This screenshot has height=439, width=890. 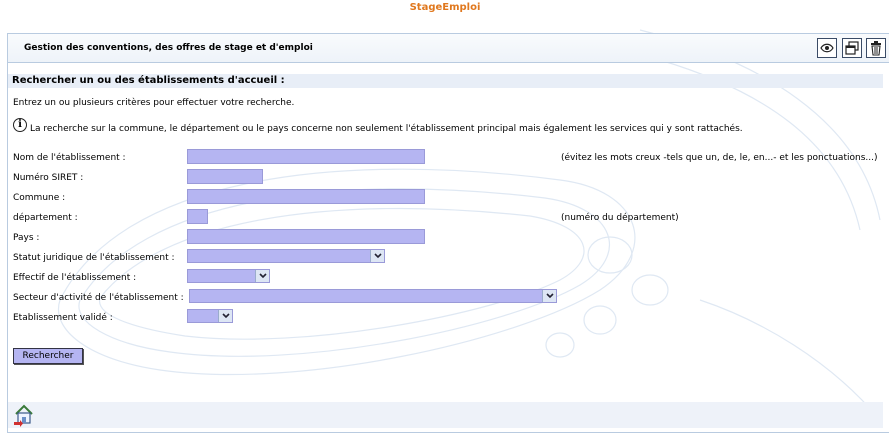 I want to click on secteur-select, so click(x=373, y=296).